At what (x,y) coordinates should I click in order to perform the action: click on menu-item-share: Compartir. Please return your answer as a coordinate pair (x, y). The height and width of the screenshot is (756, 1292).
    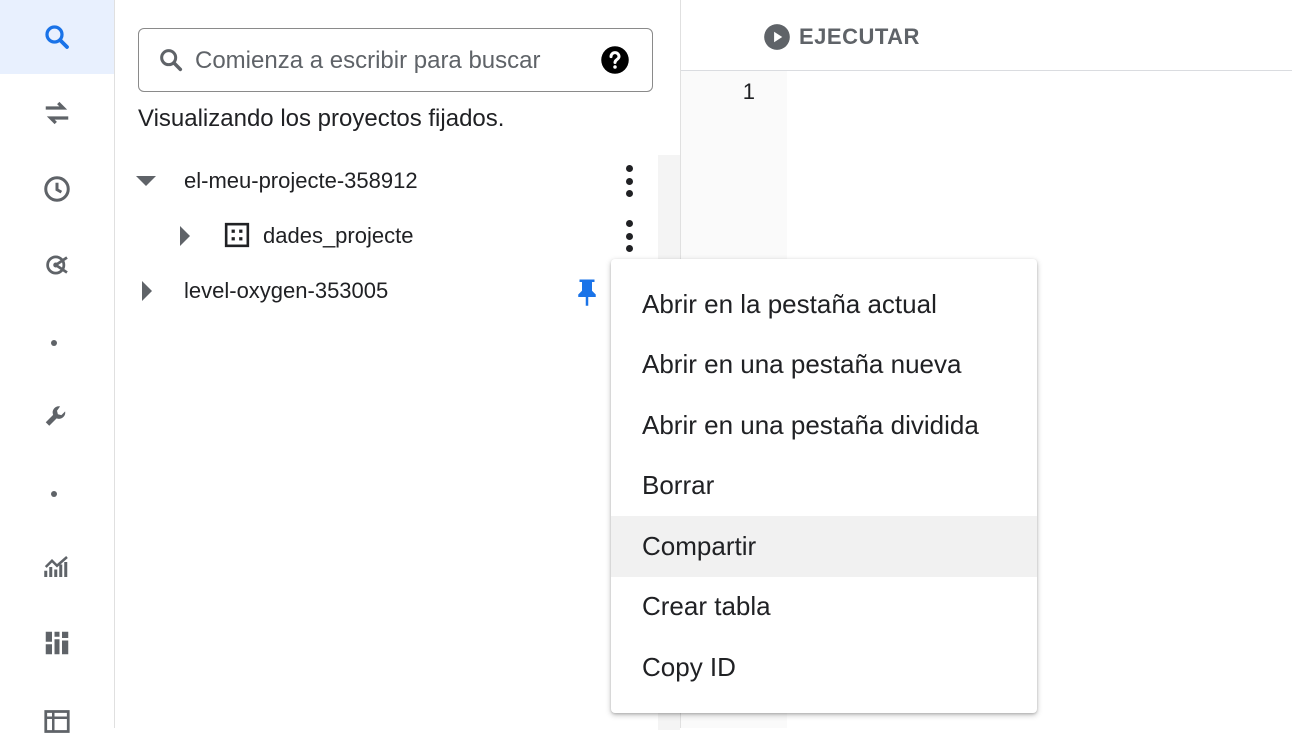
    Looking at the image, I should click on (824, 546).